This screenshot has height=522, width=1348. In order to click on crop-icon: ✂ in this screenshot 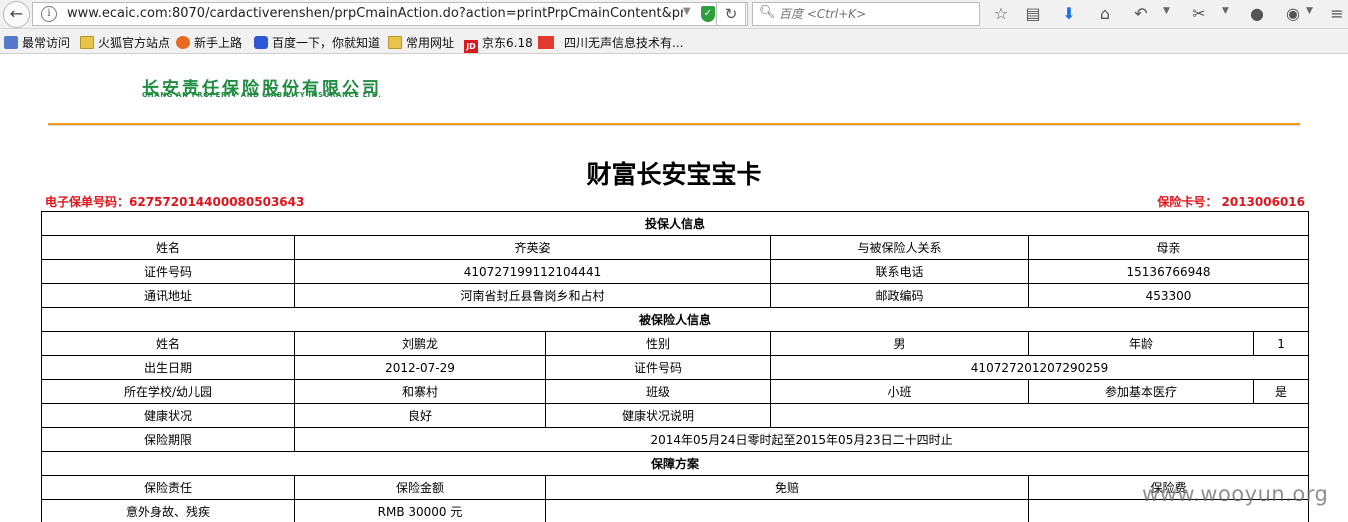, I will do `click(1199, 15)`.